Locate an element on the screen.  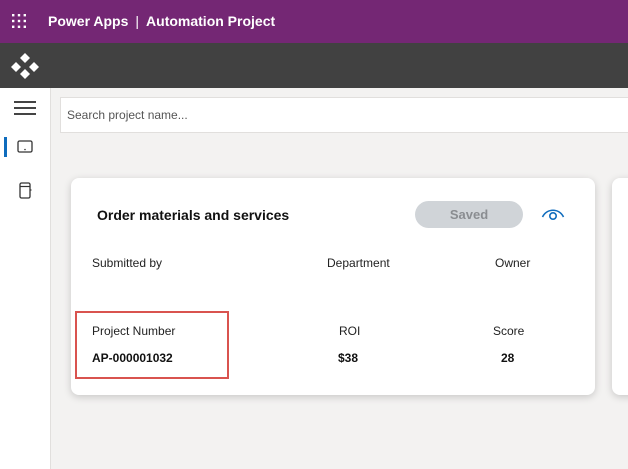
active-nav-indicator is located at coordinates (5, 147).